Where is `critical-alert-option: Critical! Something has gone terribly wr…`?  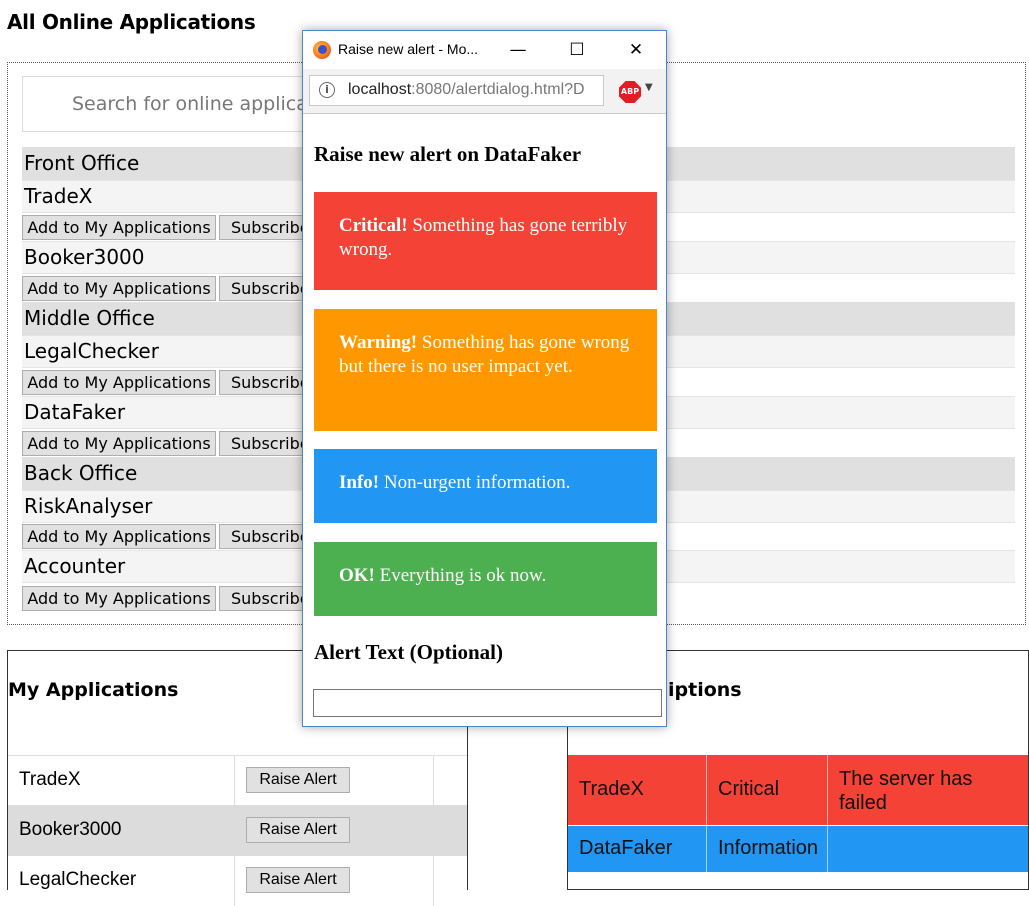
critical-alert-option: Critical! Something has gone terribly wr… is located at coordinates (485, 241).